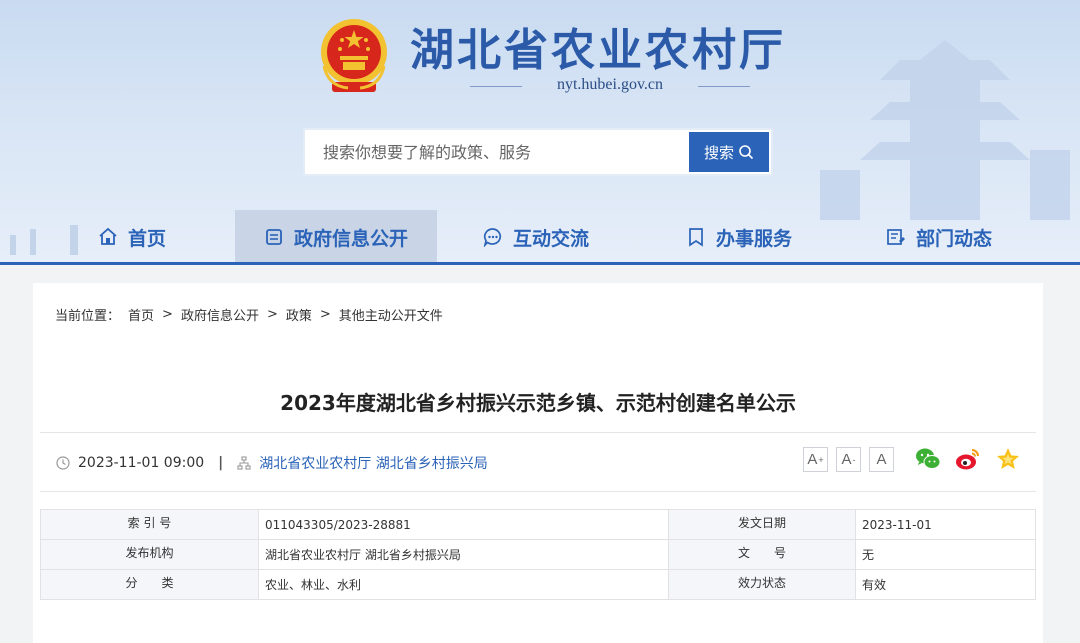  Describe the element at coordinates (492, 237) in the screenshot. I see `chat-icon` at that location.